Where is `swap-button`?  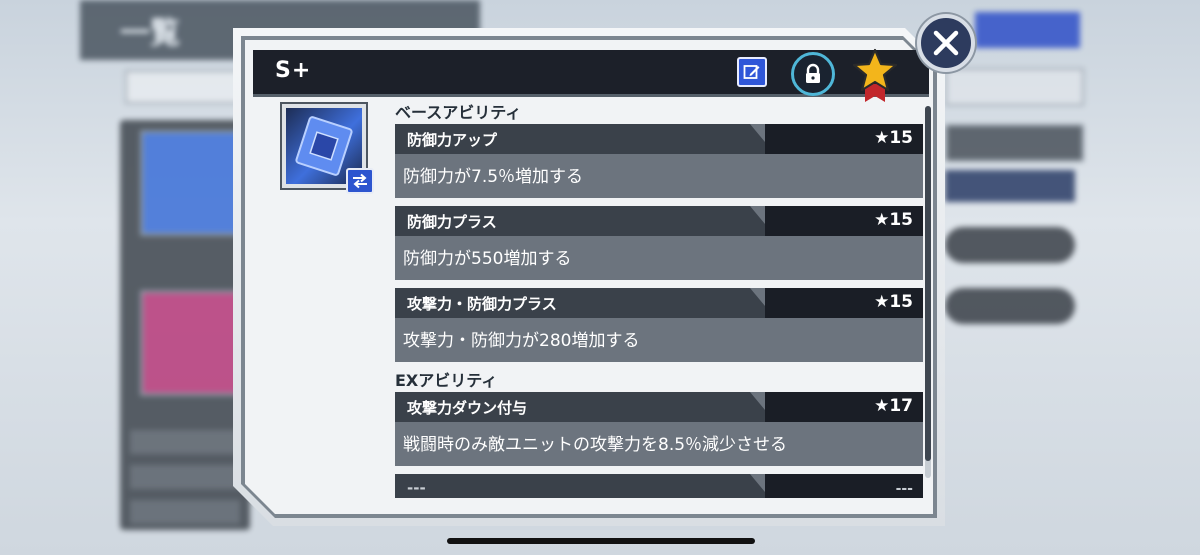
swap-button is located at coordinates (360, 181).